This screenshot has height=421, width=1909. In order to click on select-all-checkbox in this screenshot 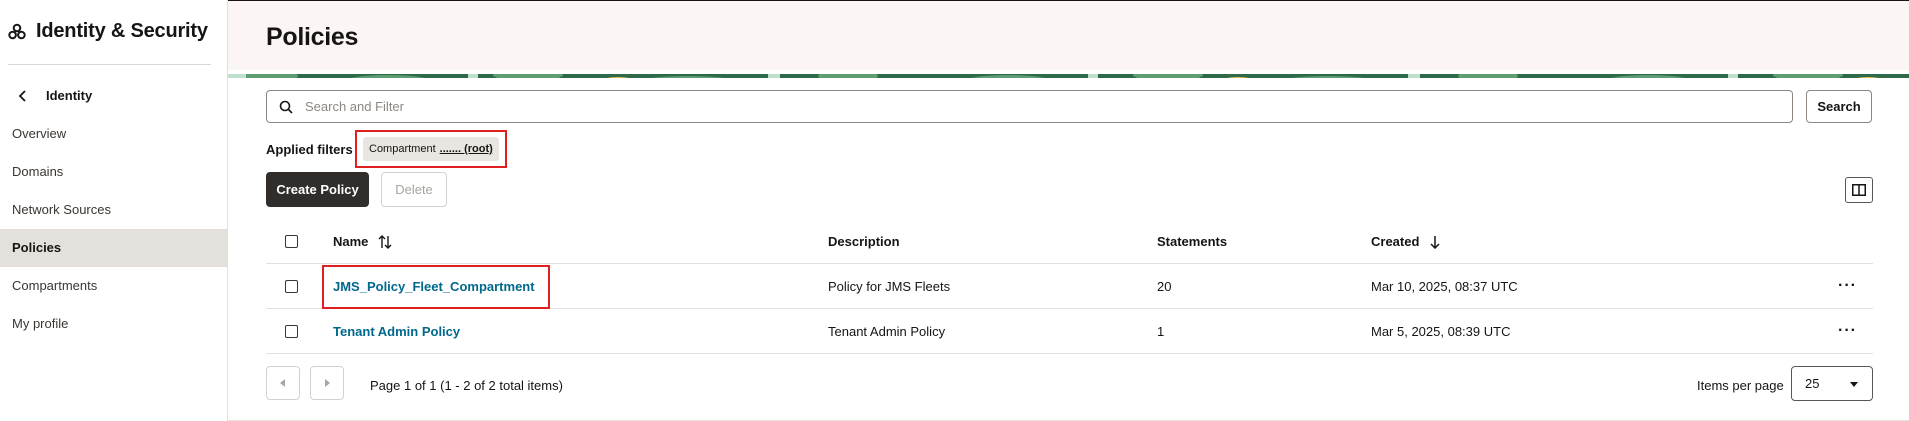, I will do `click(291, 241)`.